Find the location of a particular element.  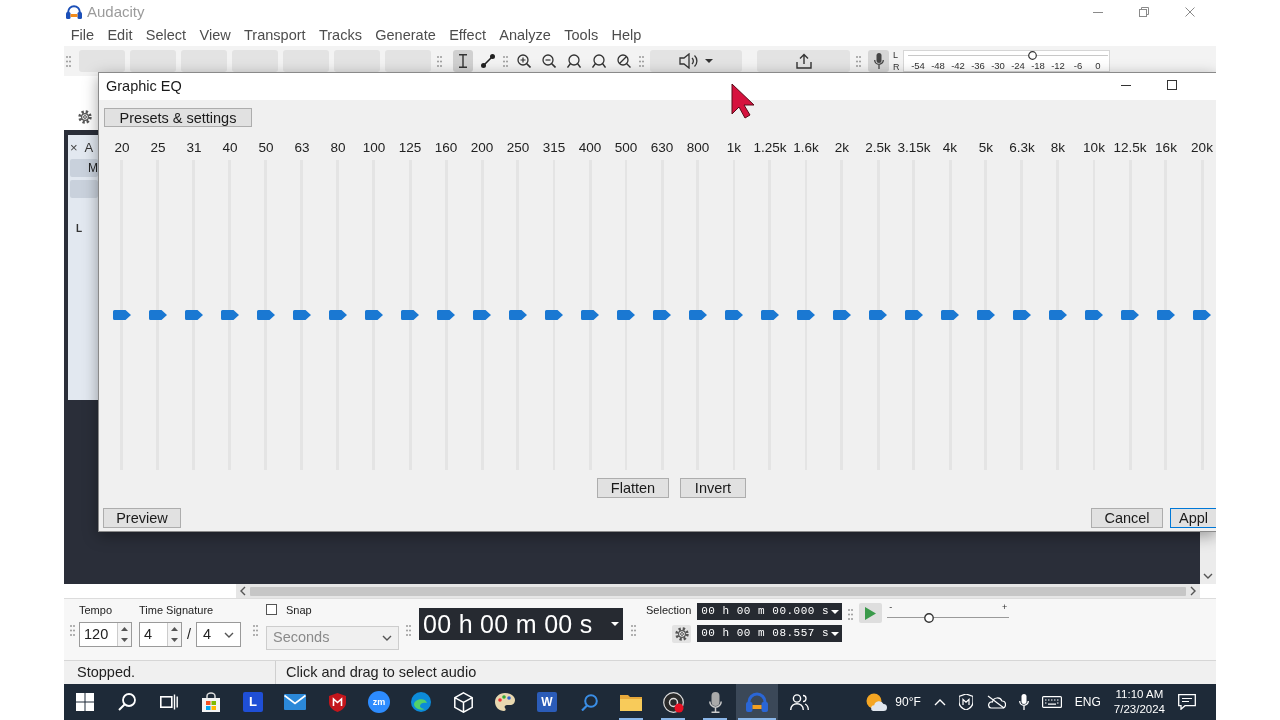

weather-text: 90°F is located at coordinates (908, 702).